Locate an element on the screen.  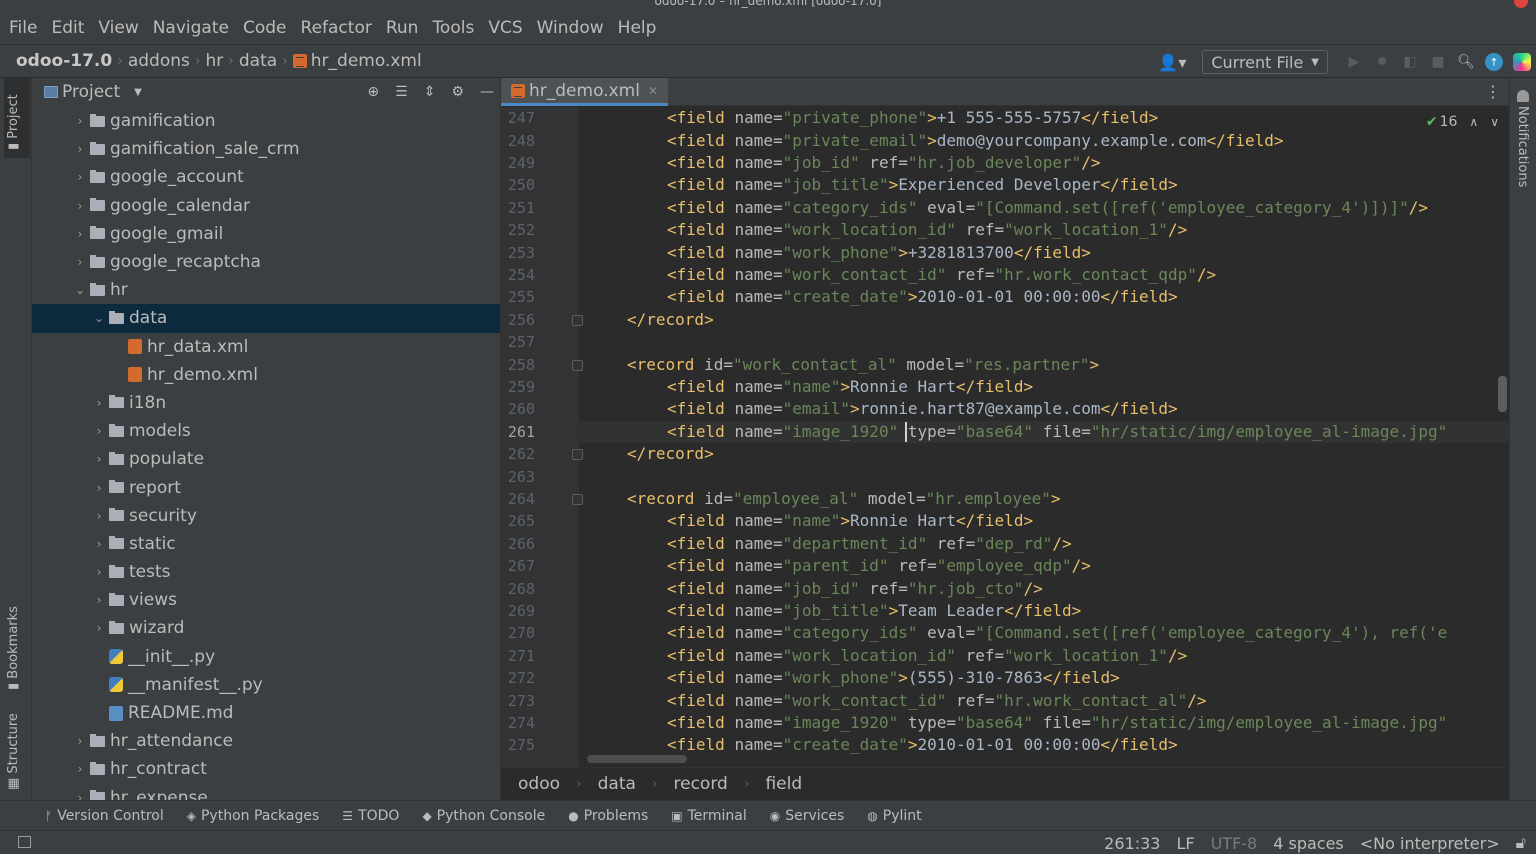
menu-edit: Edit is located at coordinates (67, 28).